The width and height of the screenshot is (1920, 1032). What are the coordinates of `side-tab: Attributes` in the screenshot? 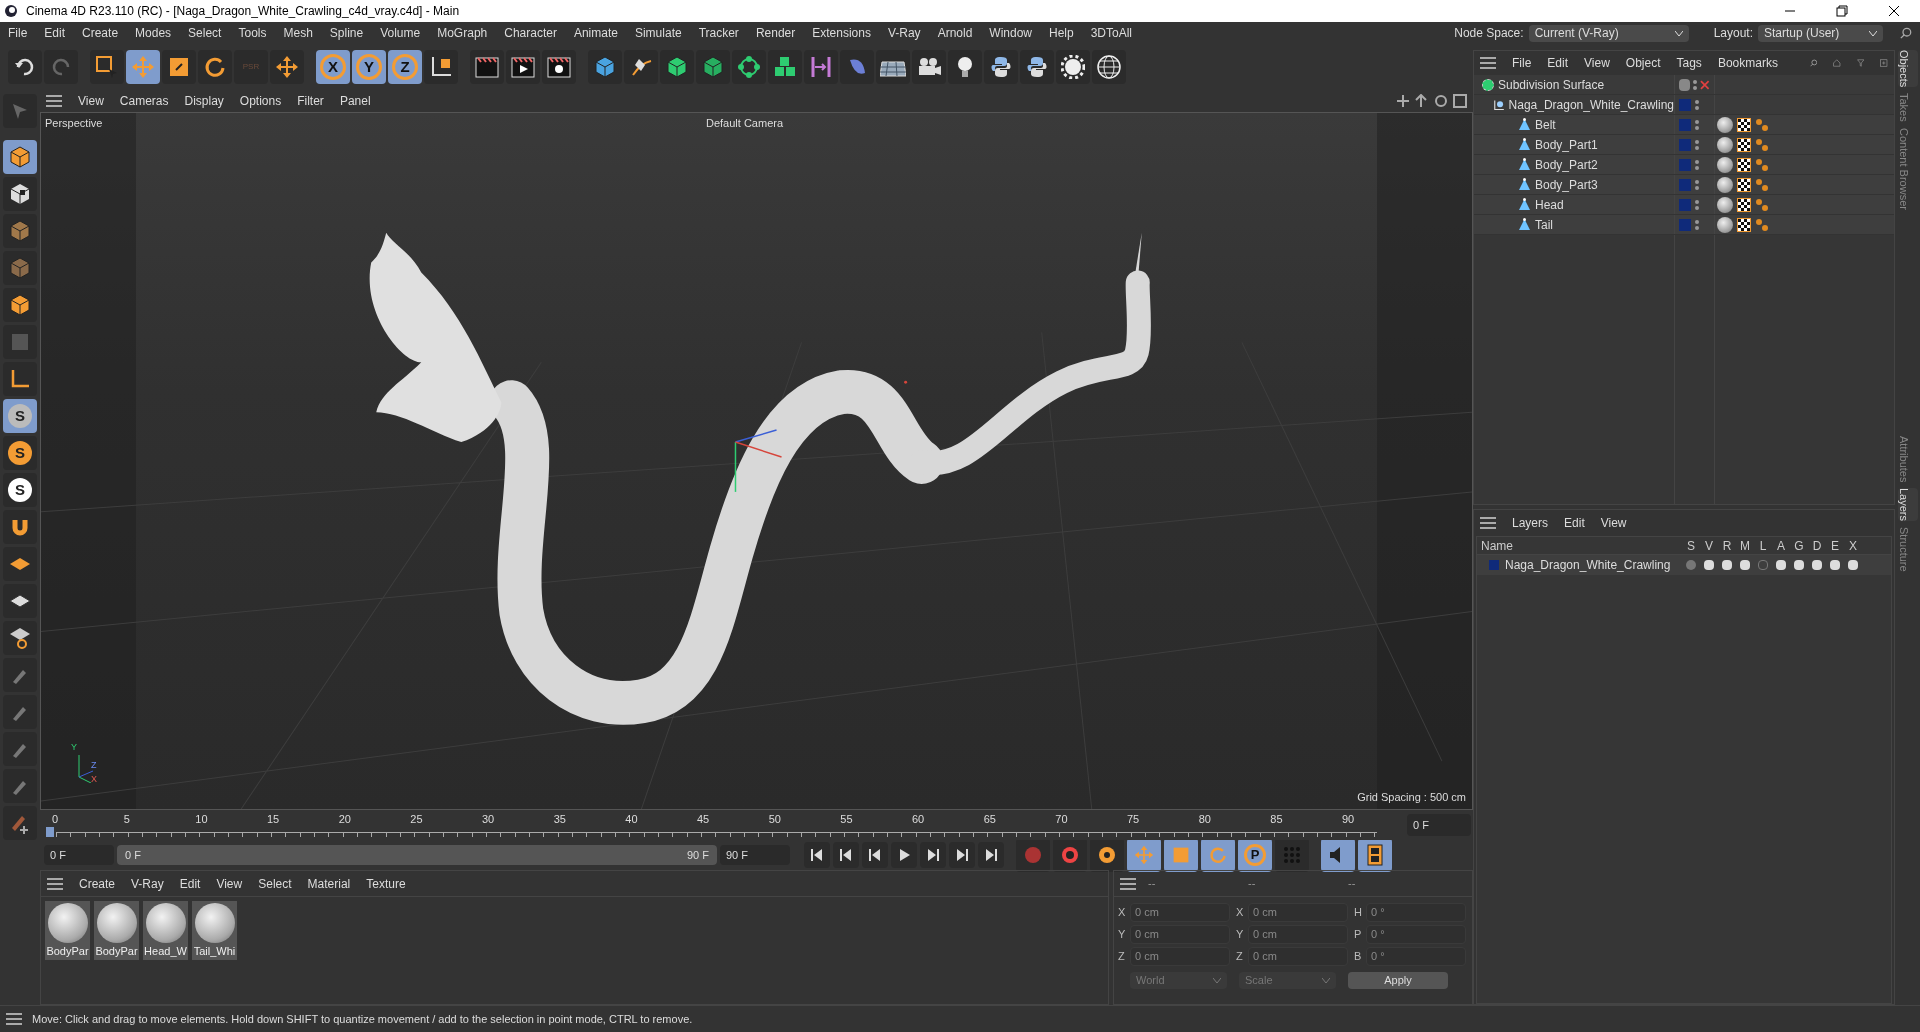 It's located at (1907, 459).